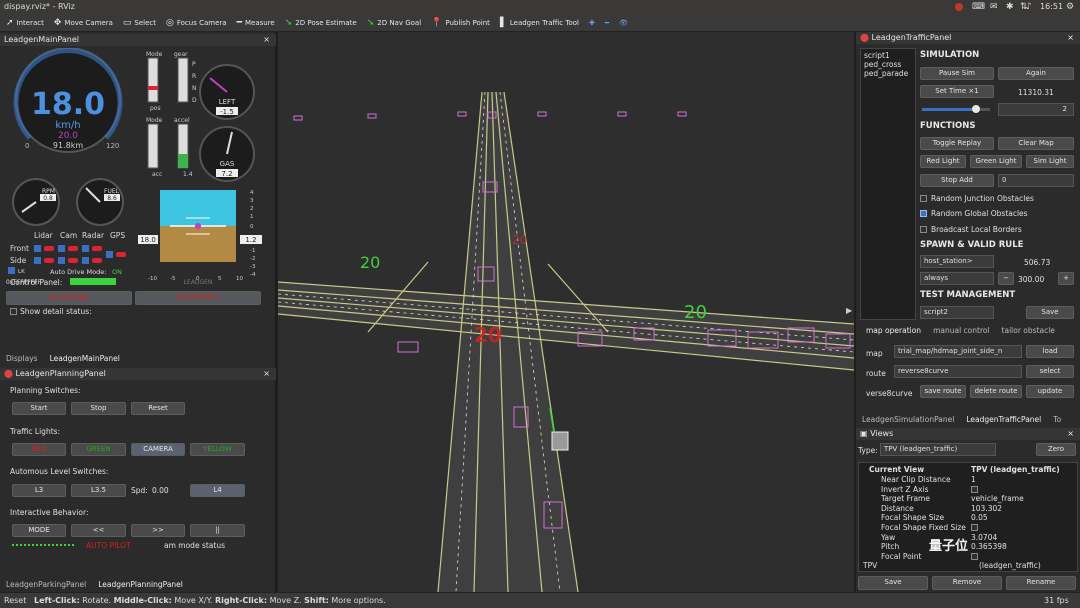  What do you see at coordinates (886, 73) in the screenshot?
I see `script-item-3: ped_parade` at bounding box center [886, 73].